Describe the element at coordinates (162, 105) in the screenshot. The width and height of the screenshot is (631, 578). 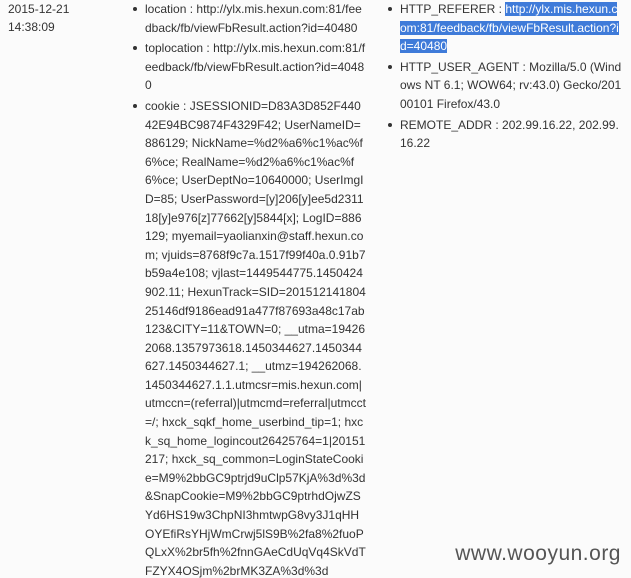
I see `item-key: cookie` at that location.